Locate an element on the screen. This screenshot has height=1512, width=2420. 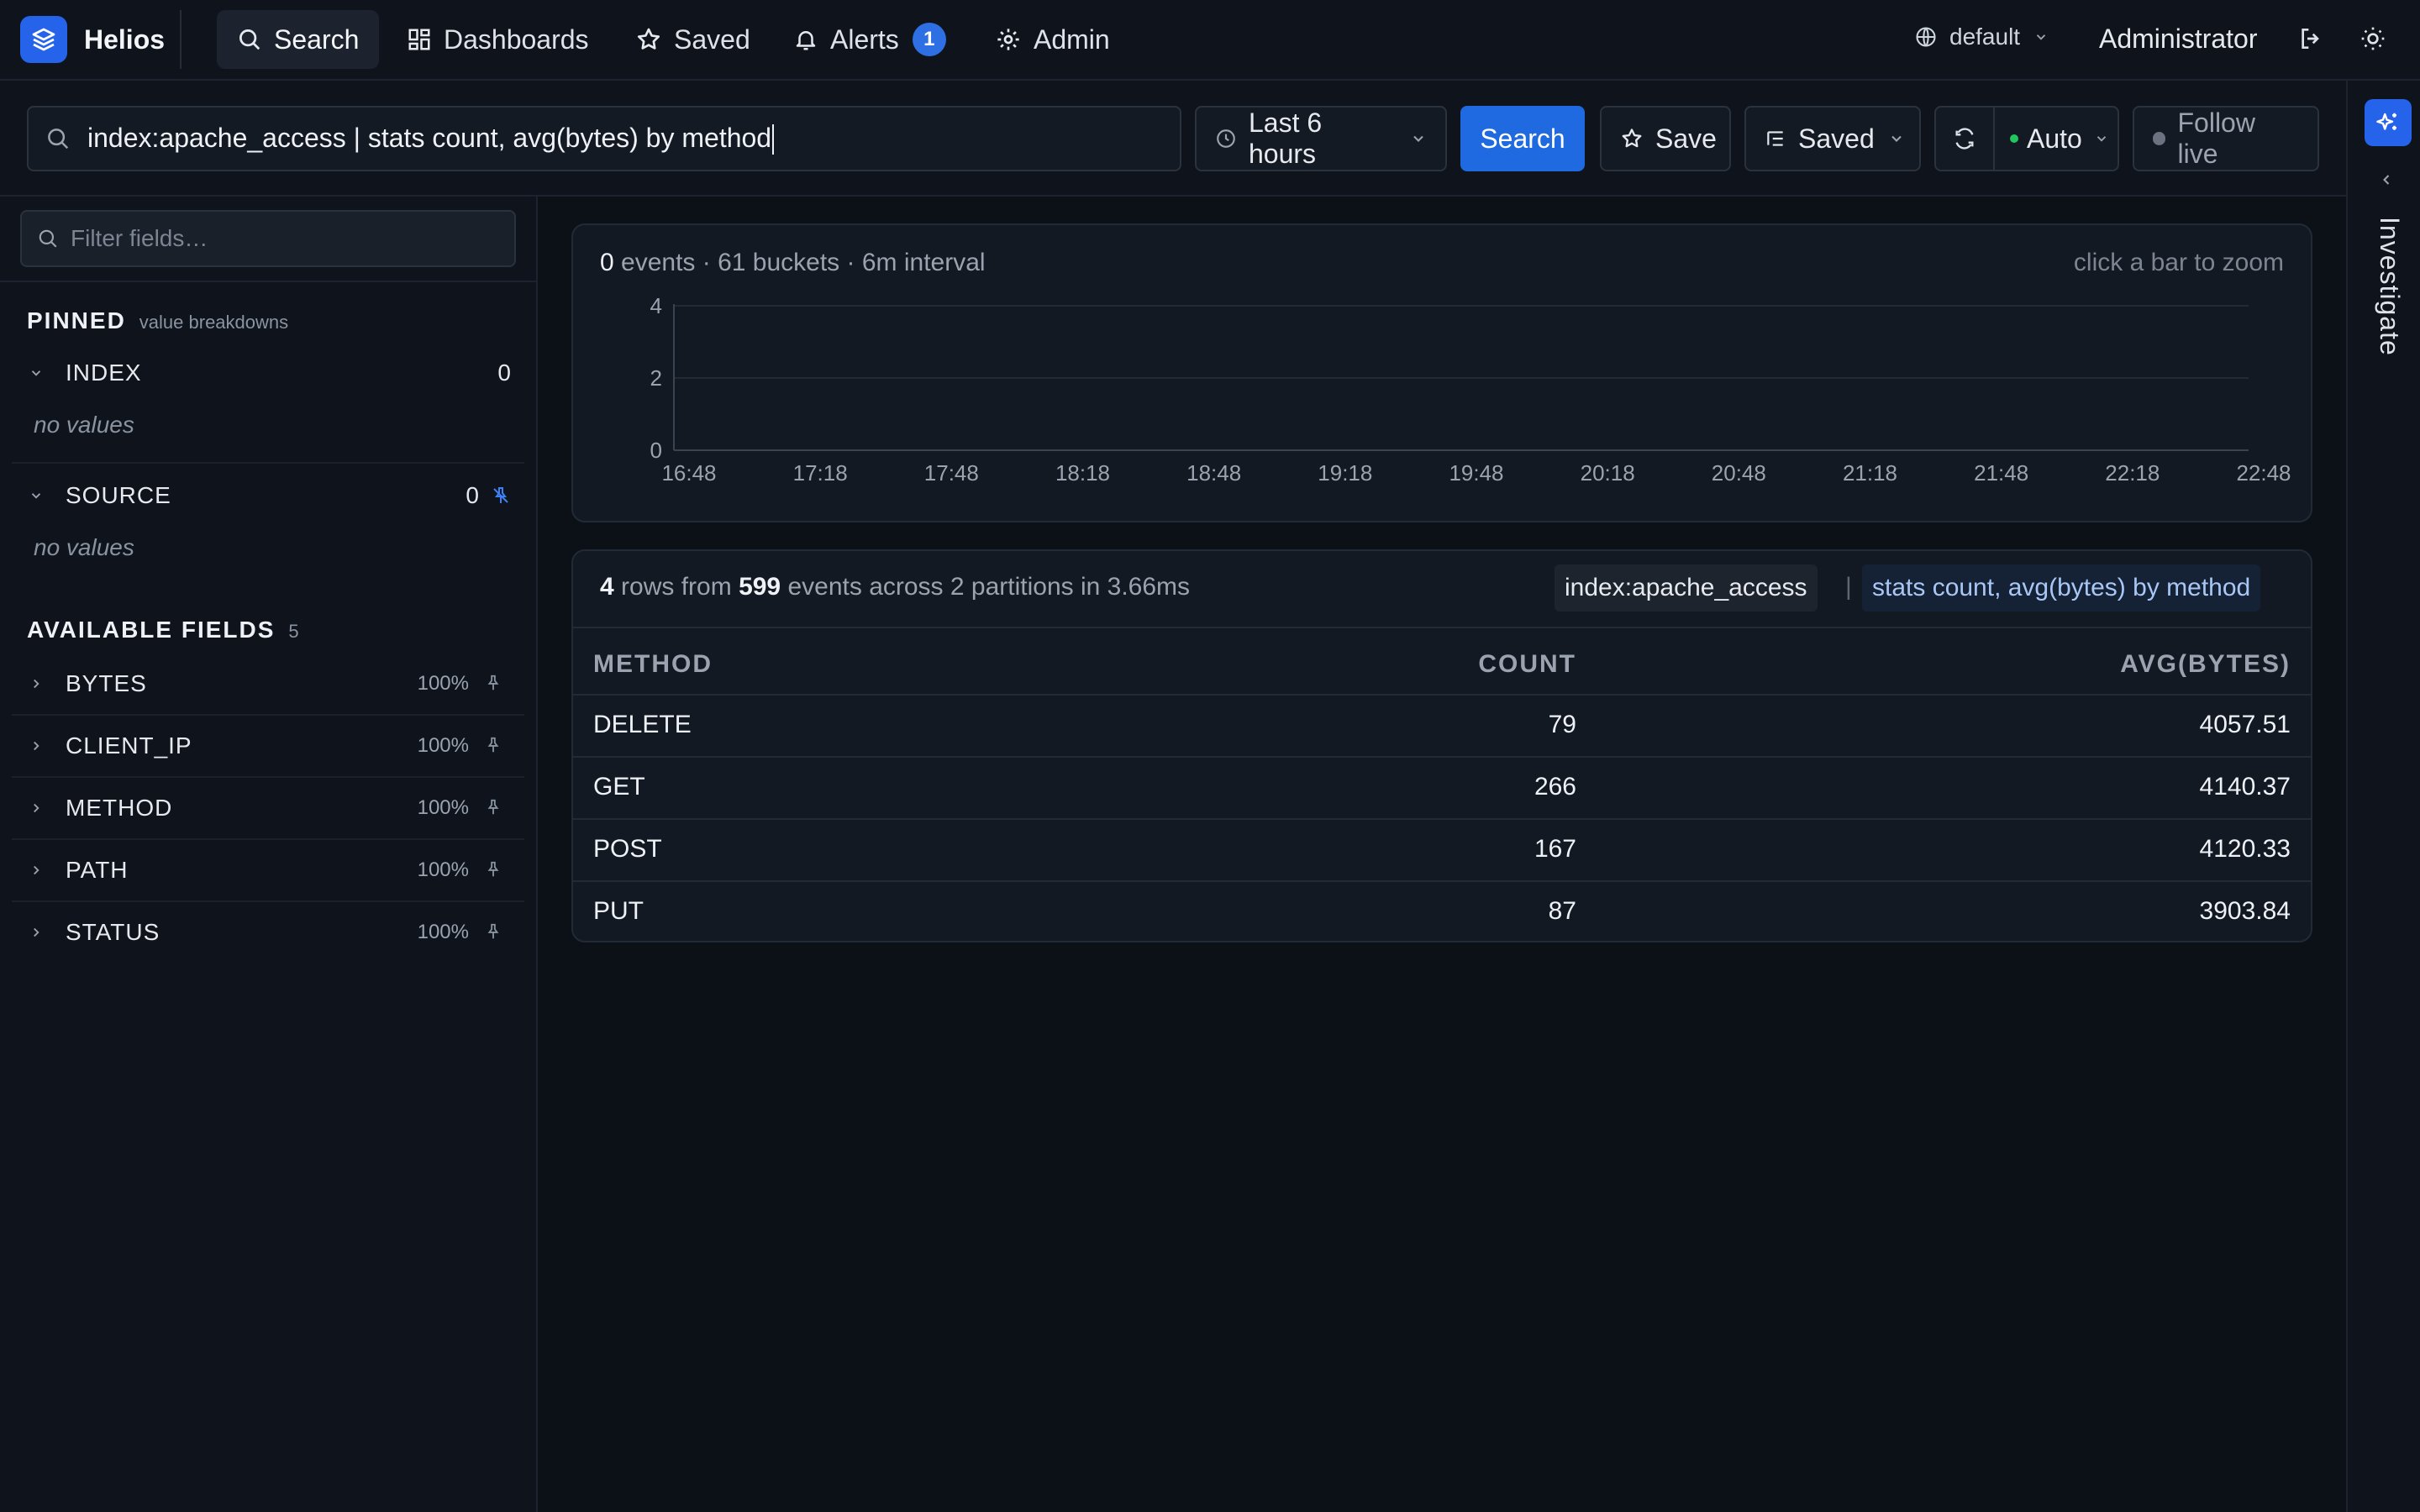
ai-sparkle-icon is located at coordinates (2389, 122).